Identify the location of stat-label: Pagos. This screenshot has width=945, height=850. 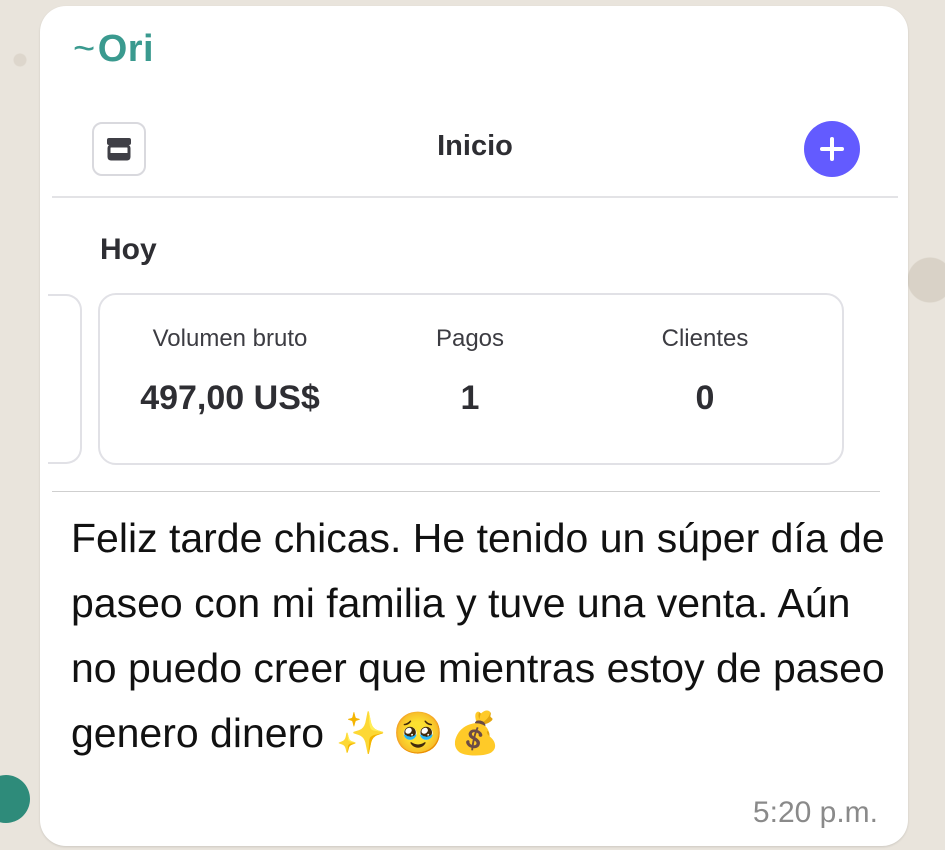
(470, 338).